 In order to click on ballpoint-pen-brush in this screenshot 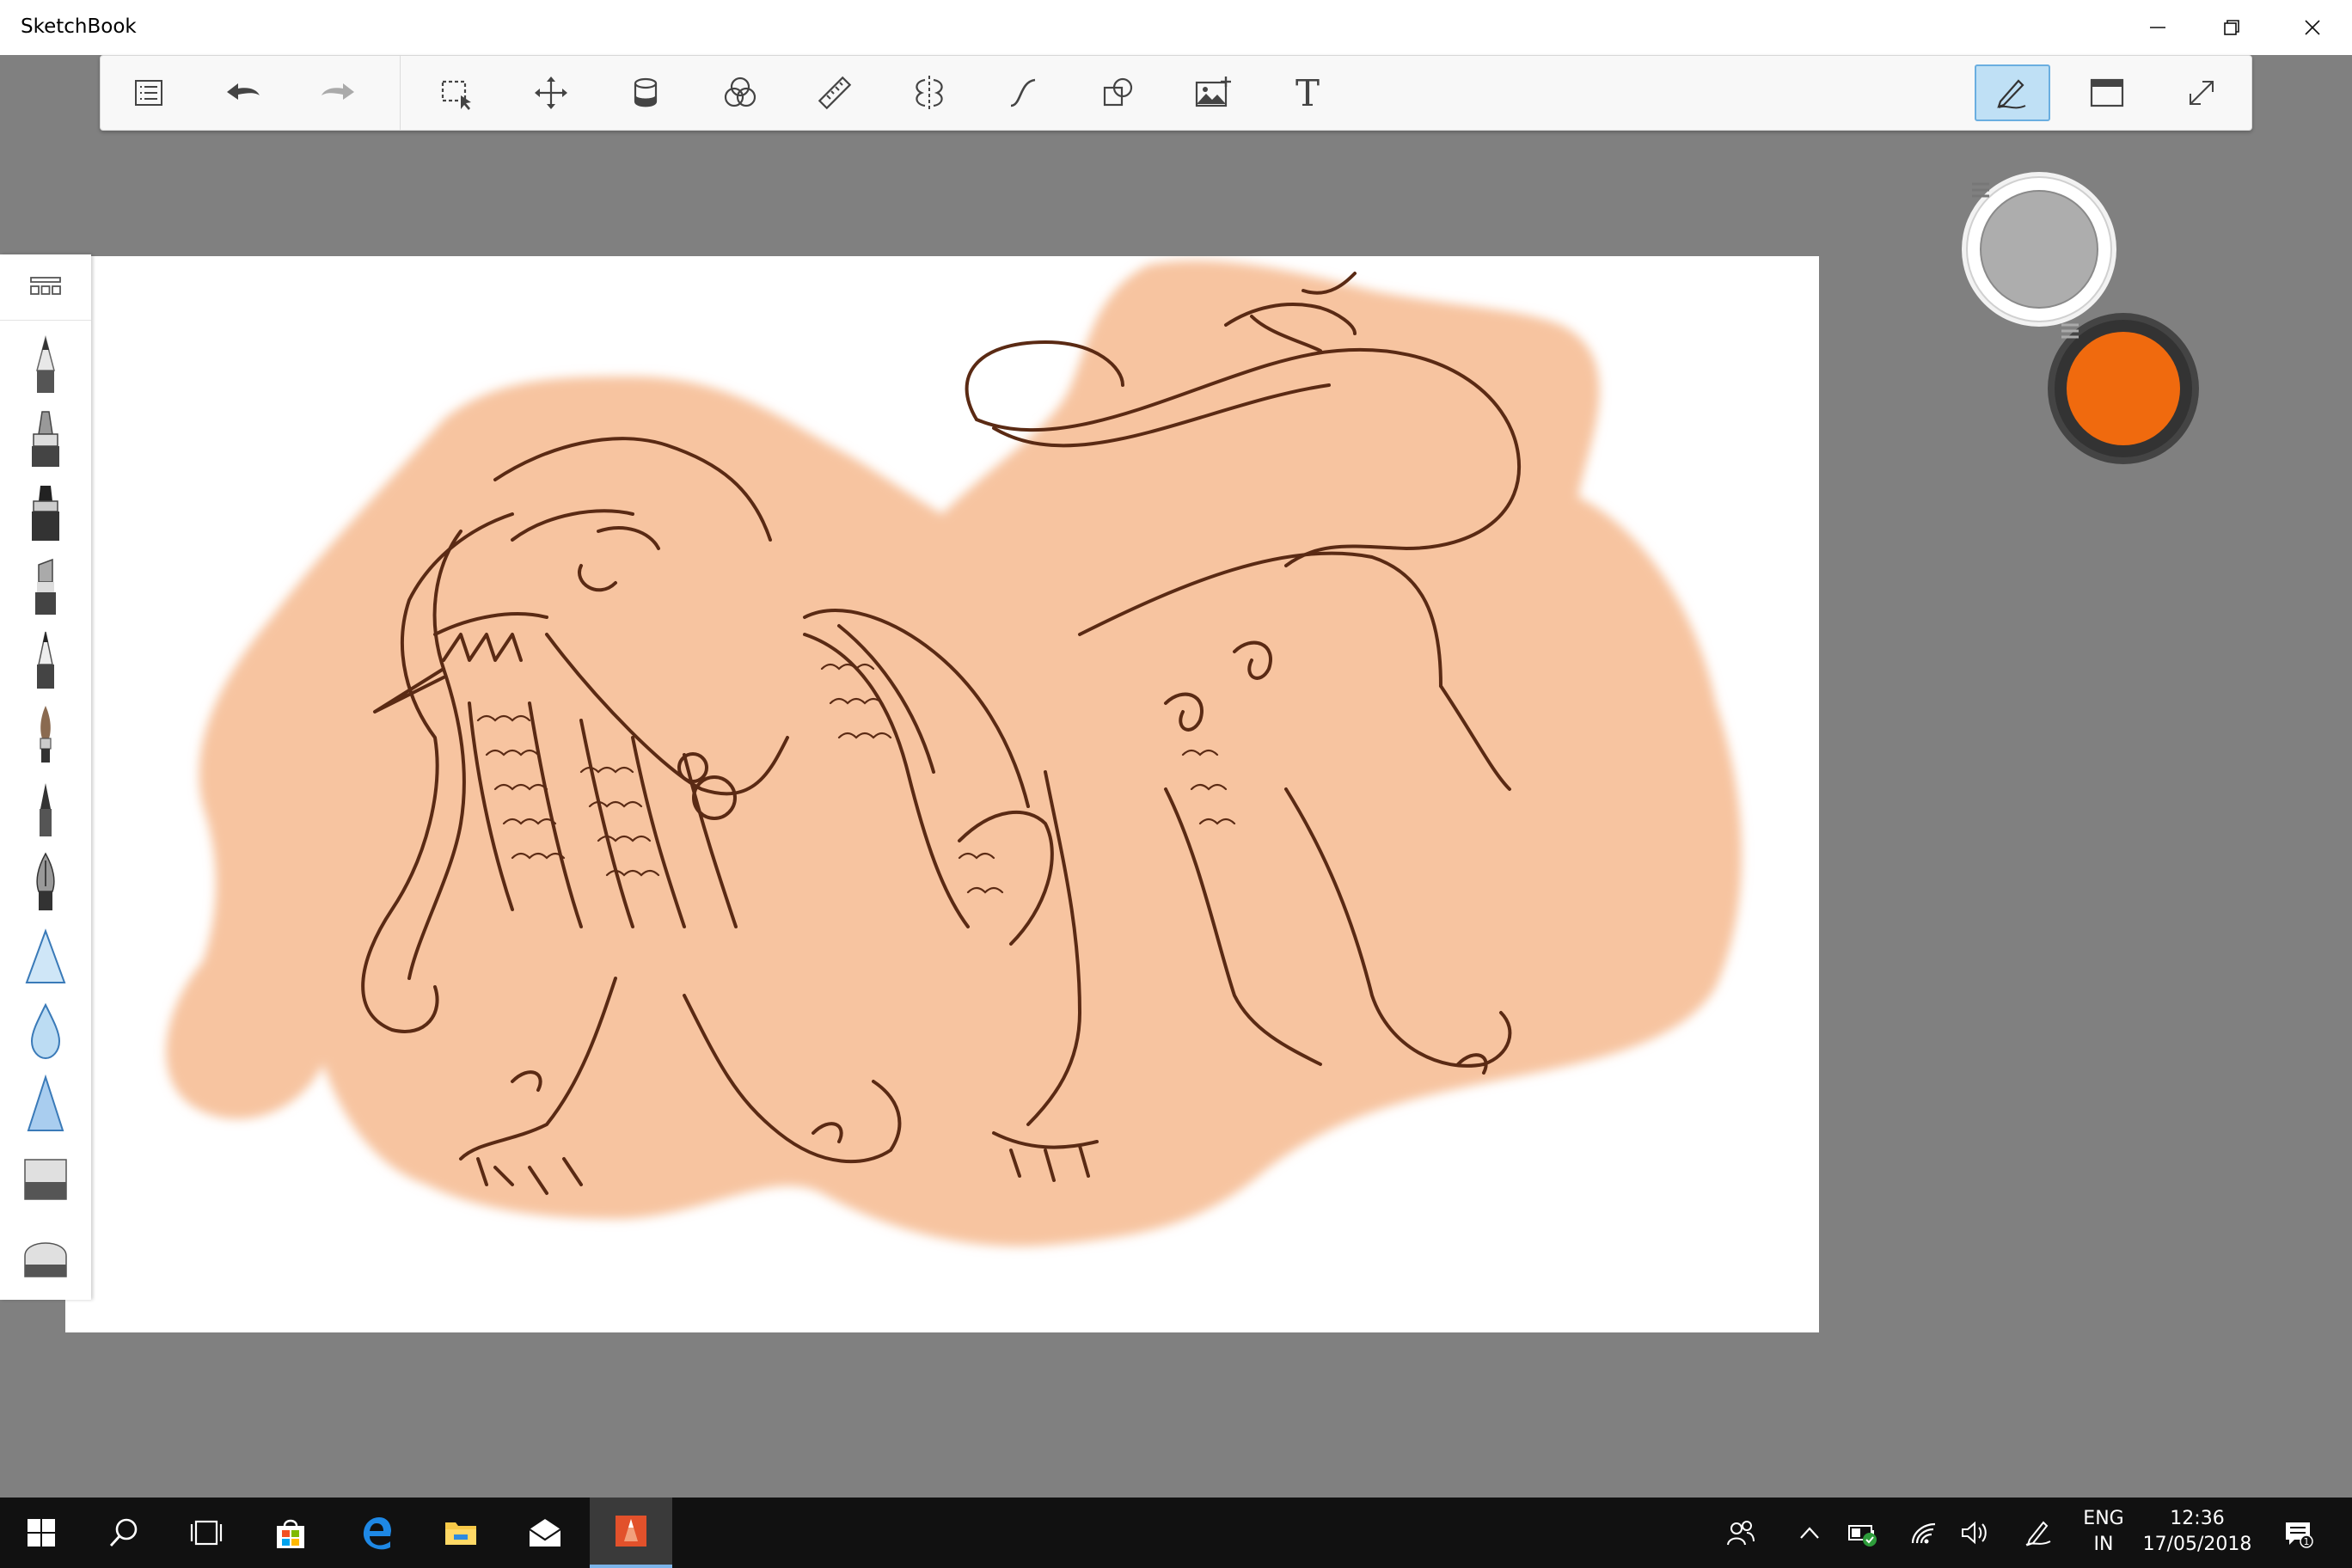, I will do `click(45, 662)`.